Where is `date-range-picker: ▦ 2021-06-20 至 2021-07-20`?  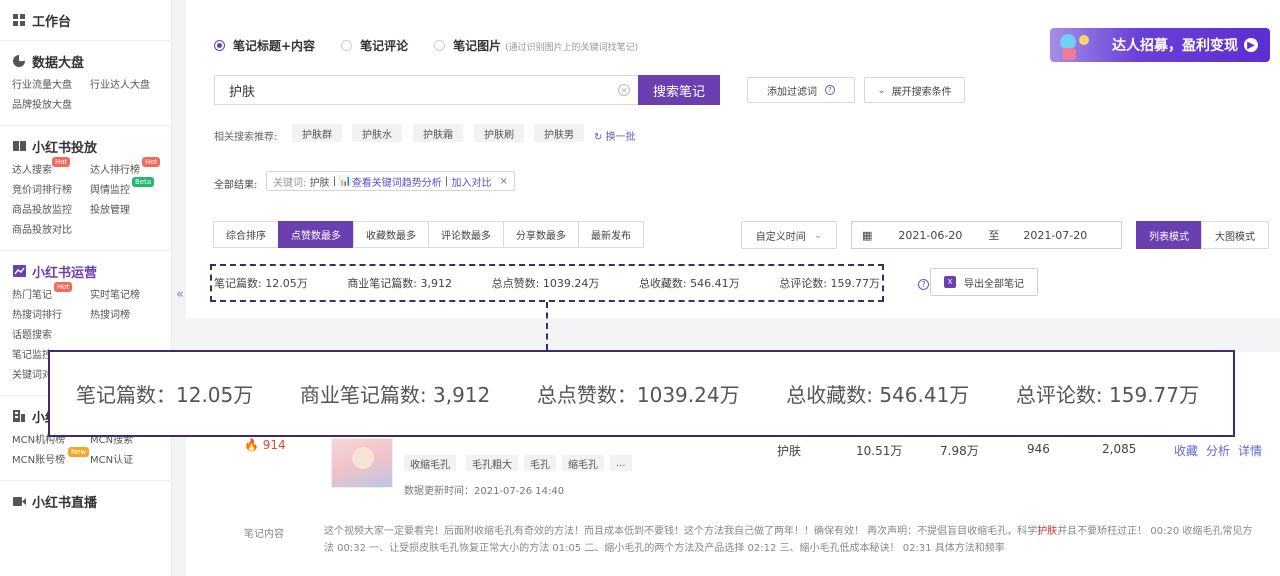
date-range-picker: ▦ 2021-06-20 至 2021-07-20 is located at coordinates (986, 235).